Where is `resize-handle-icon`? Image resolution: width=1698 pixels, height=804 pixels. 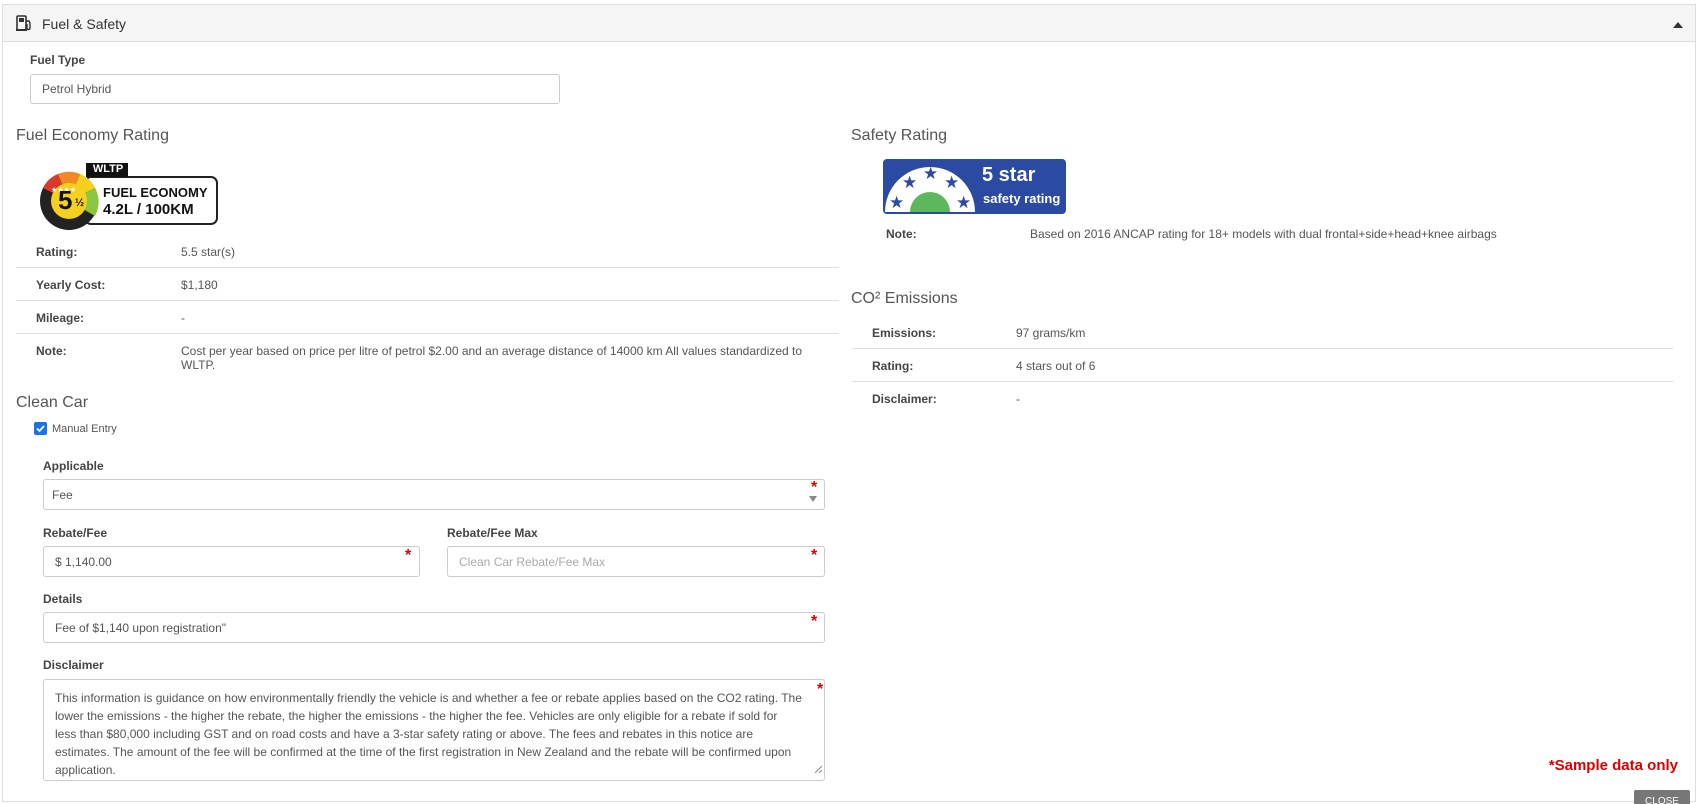 resize-handle-icon is located at coordinates (818, 769).